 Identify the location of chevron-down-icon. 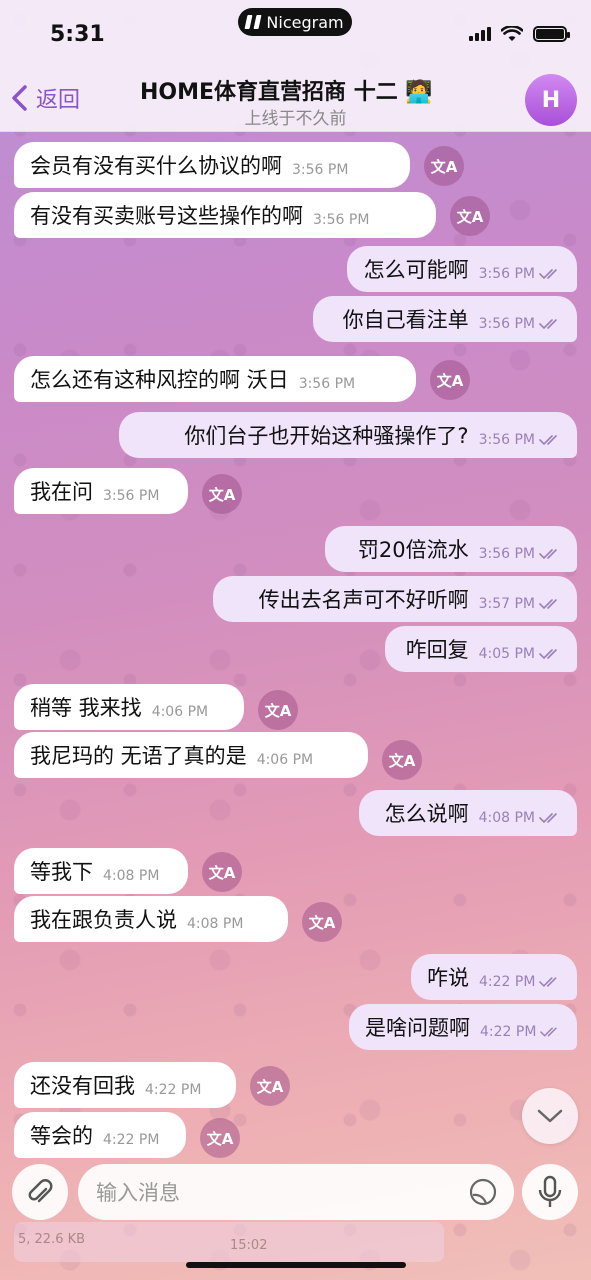
(550, 1116).